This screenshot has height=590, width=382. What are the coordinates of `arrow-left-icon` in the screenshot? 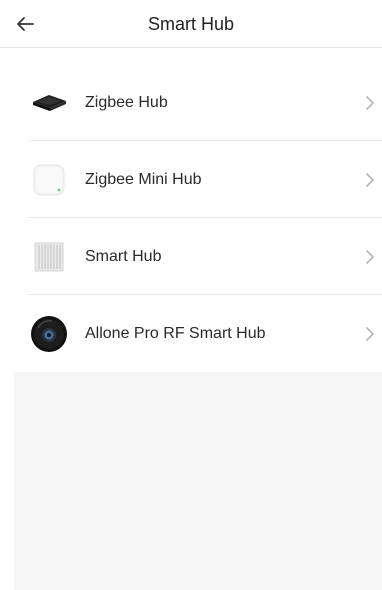 It's located at (25, 24).